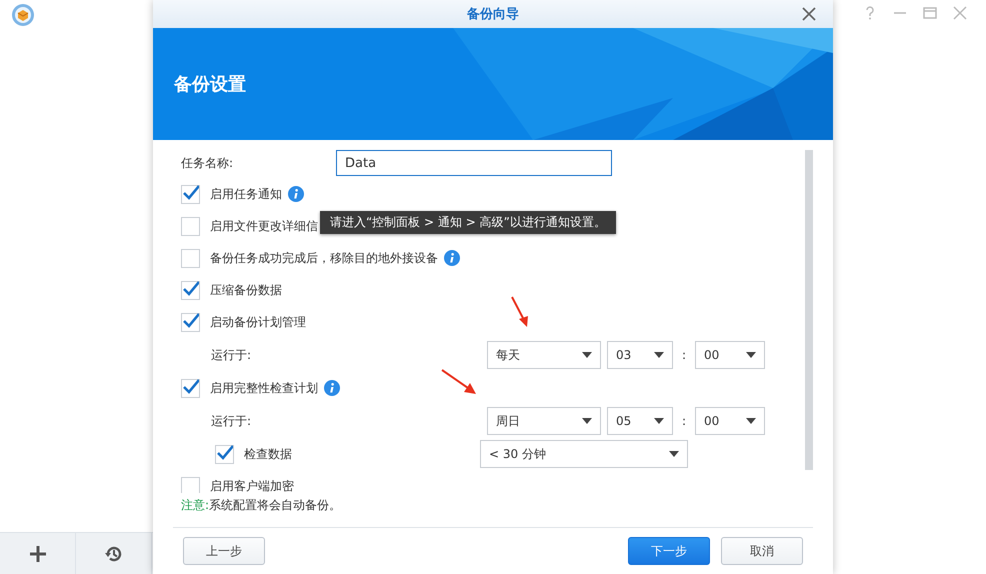 The image size is (986, 574). What do you see at coordinates (264, 226) in the screenshot?
I see `checkbox-label: 启用文件更改详细信` at bounding box center [264, 226].